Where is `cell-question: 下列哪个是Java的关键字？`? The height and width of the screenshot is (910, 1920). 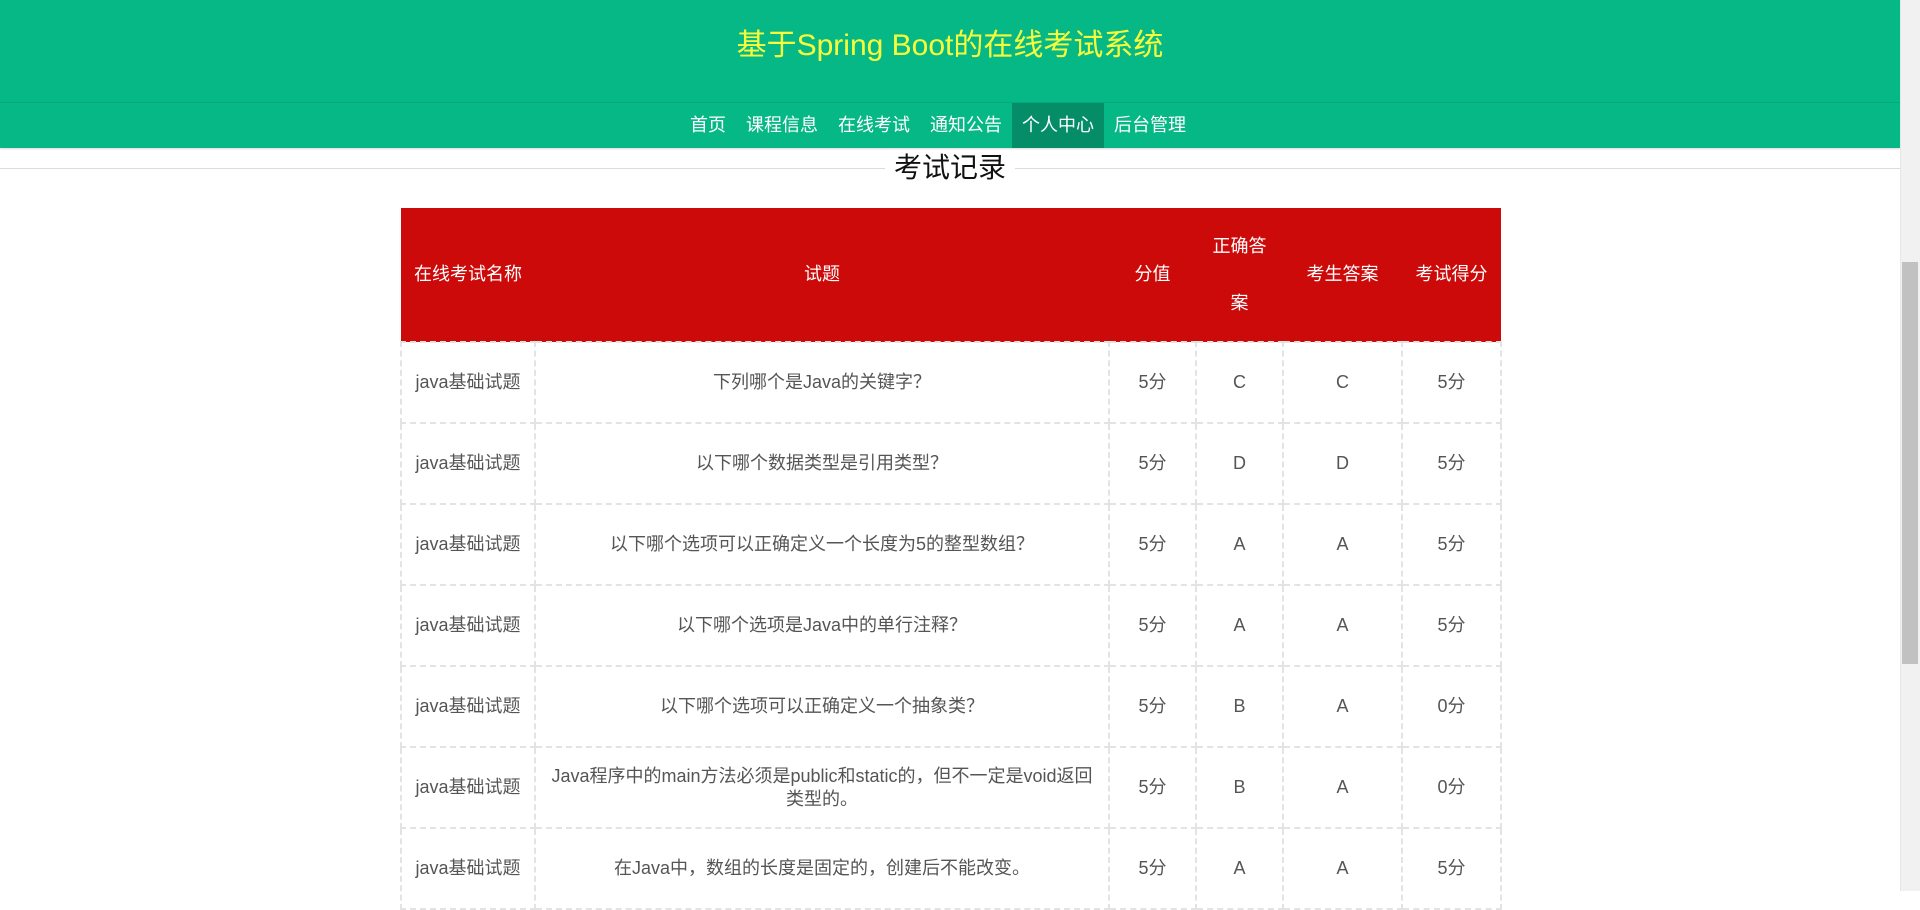 cell-question: 下列哪个是Java的关键字？ is located at coordinates (822, 382).